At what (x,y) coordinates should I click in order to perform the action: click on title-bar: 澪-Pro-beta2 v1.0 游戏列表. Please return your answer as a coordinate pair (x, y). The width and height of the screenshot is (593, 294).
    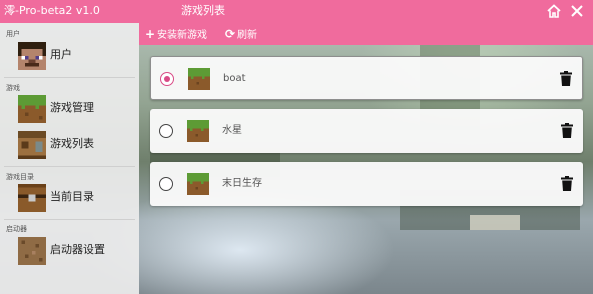
    Looking at the image, I should click on (296, 11).